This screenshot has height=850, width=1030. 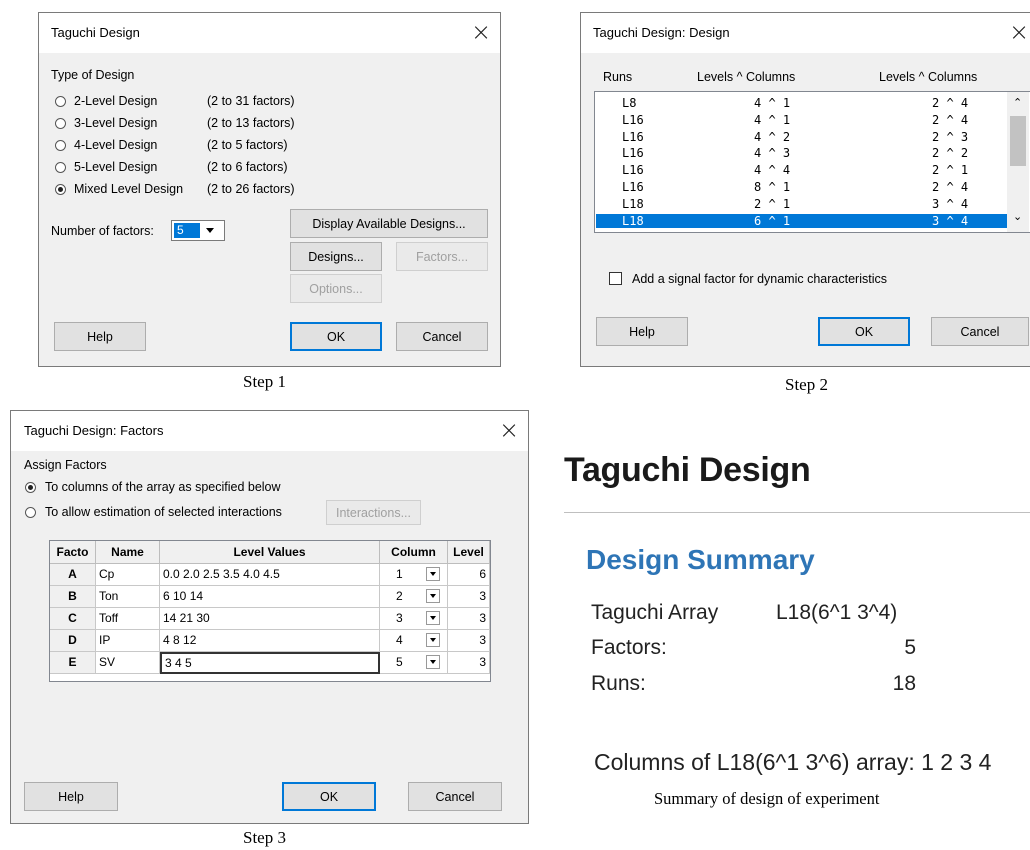 I want to click on design-levels-a: 2 ^ 1, so click(x=772, y=203).